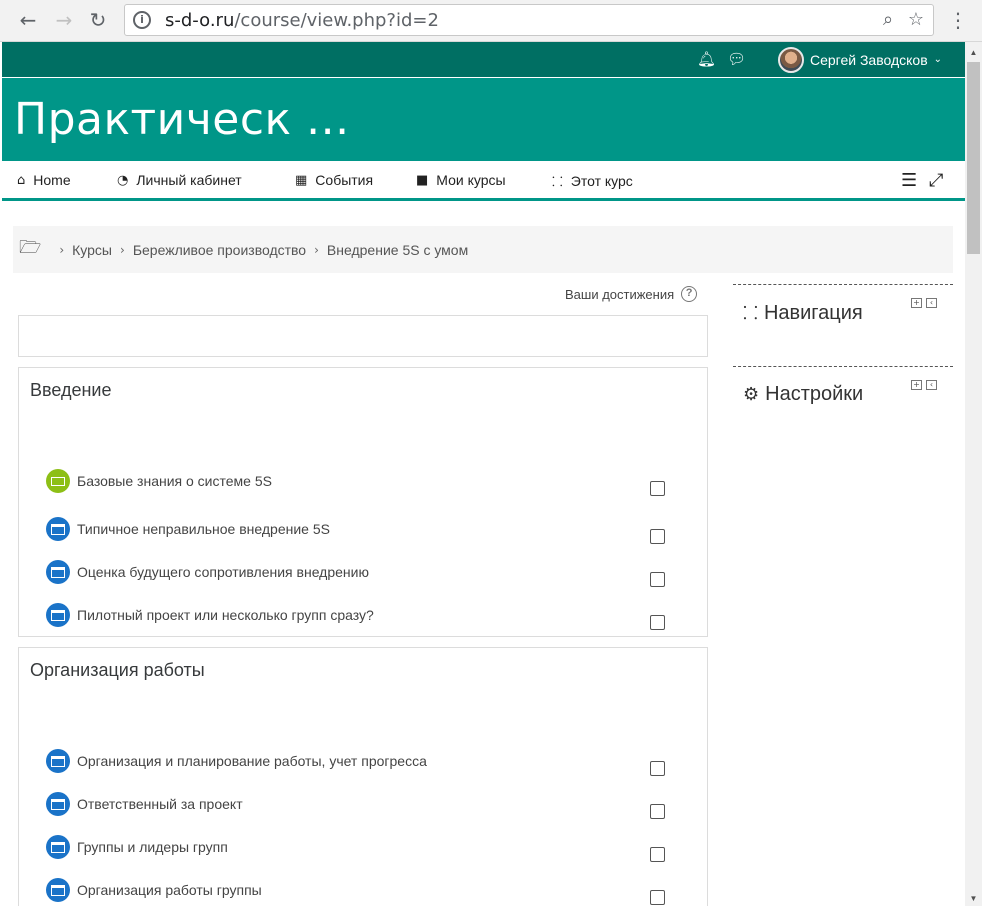 This screenshot has width=982, height=906. What do you see at coordinates (21, 180) in the screenshot?
I see `home-icon: ⌂` at bounding box center [21, 180].